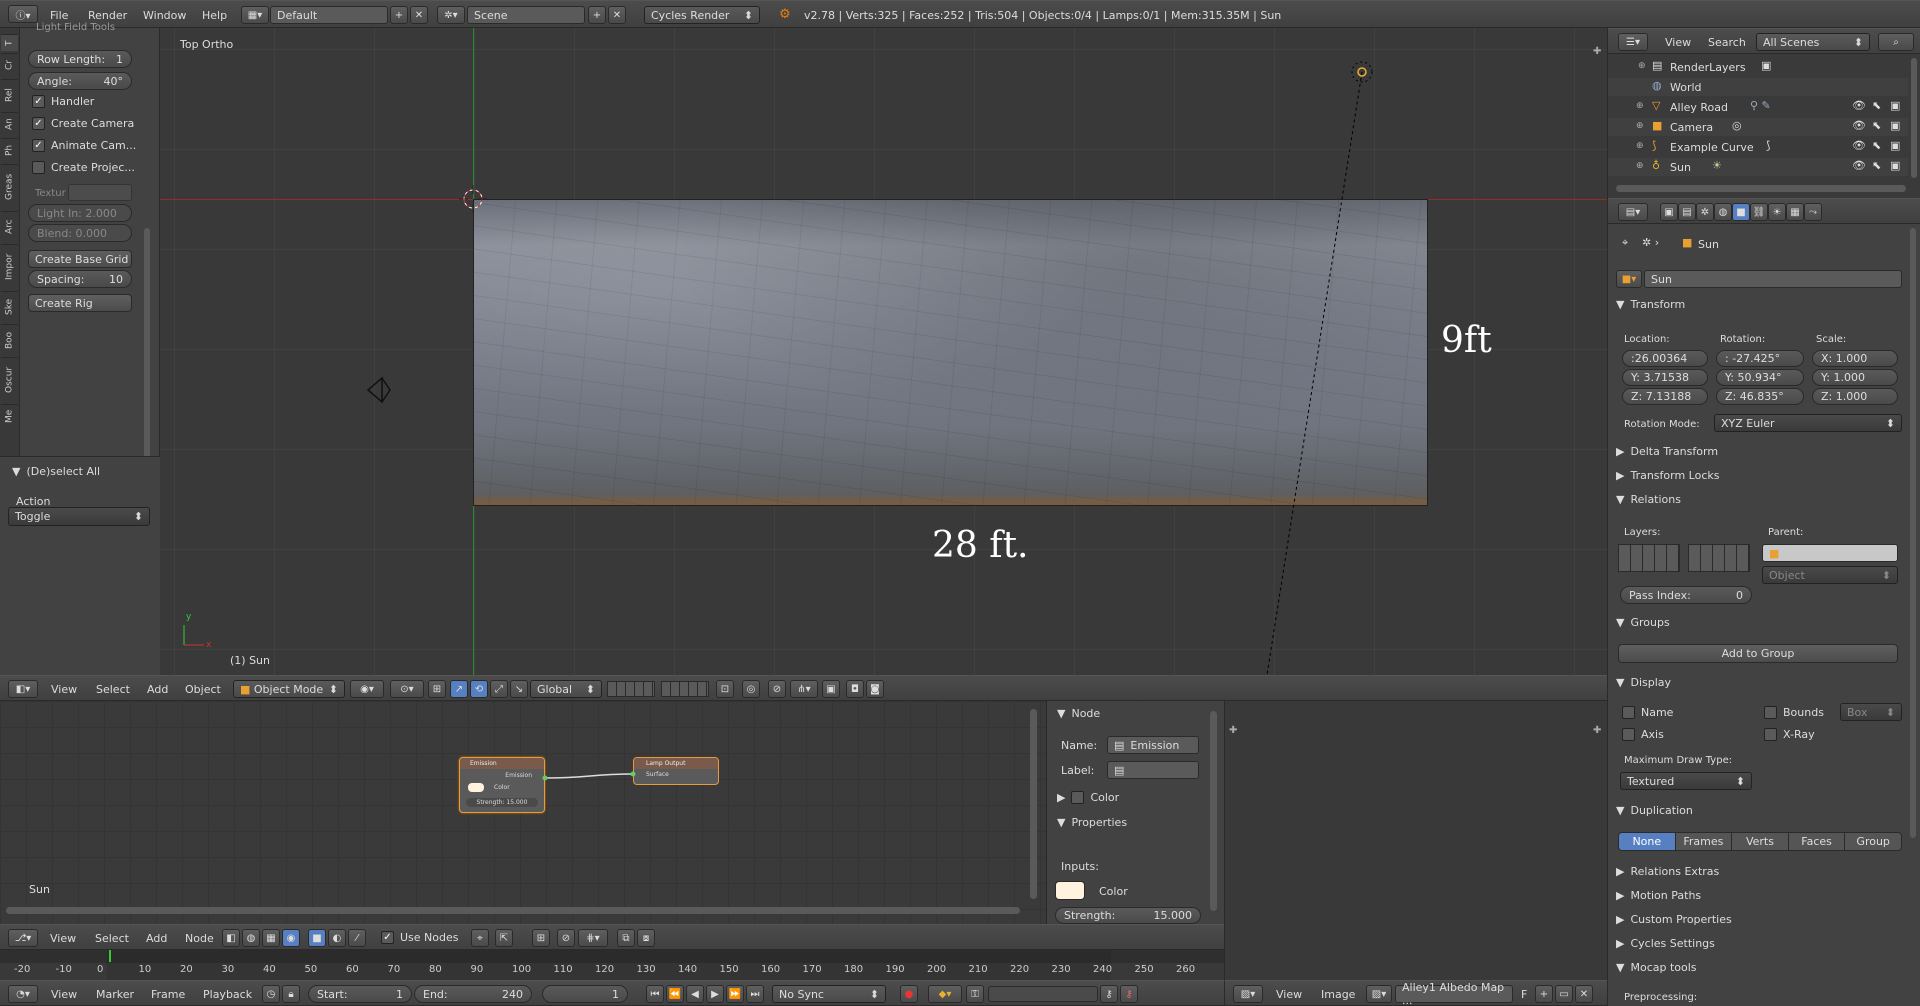 This screenshot has width=1920, height=1006. What do you see at coordinates (23, 938) in the screenshot?
I see `editor-type-node-icon: ⎇▾` at bounding box center [23, 938].